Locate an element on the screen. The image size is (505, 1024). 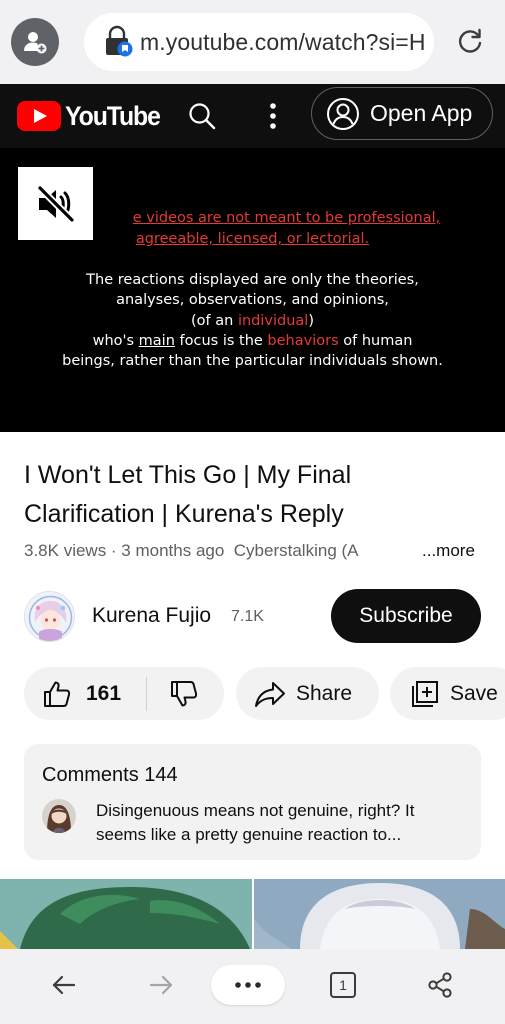
search-icon is located at coordinates (202, 116).